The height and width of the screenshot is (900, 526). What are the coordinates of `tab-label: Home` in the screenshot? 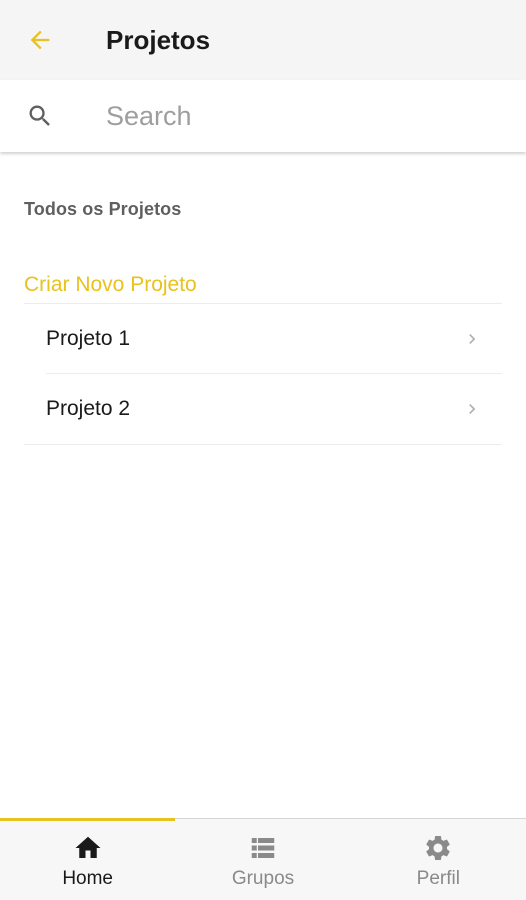 It's located at (87, 878).